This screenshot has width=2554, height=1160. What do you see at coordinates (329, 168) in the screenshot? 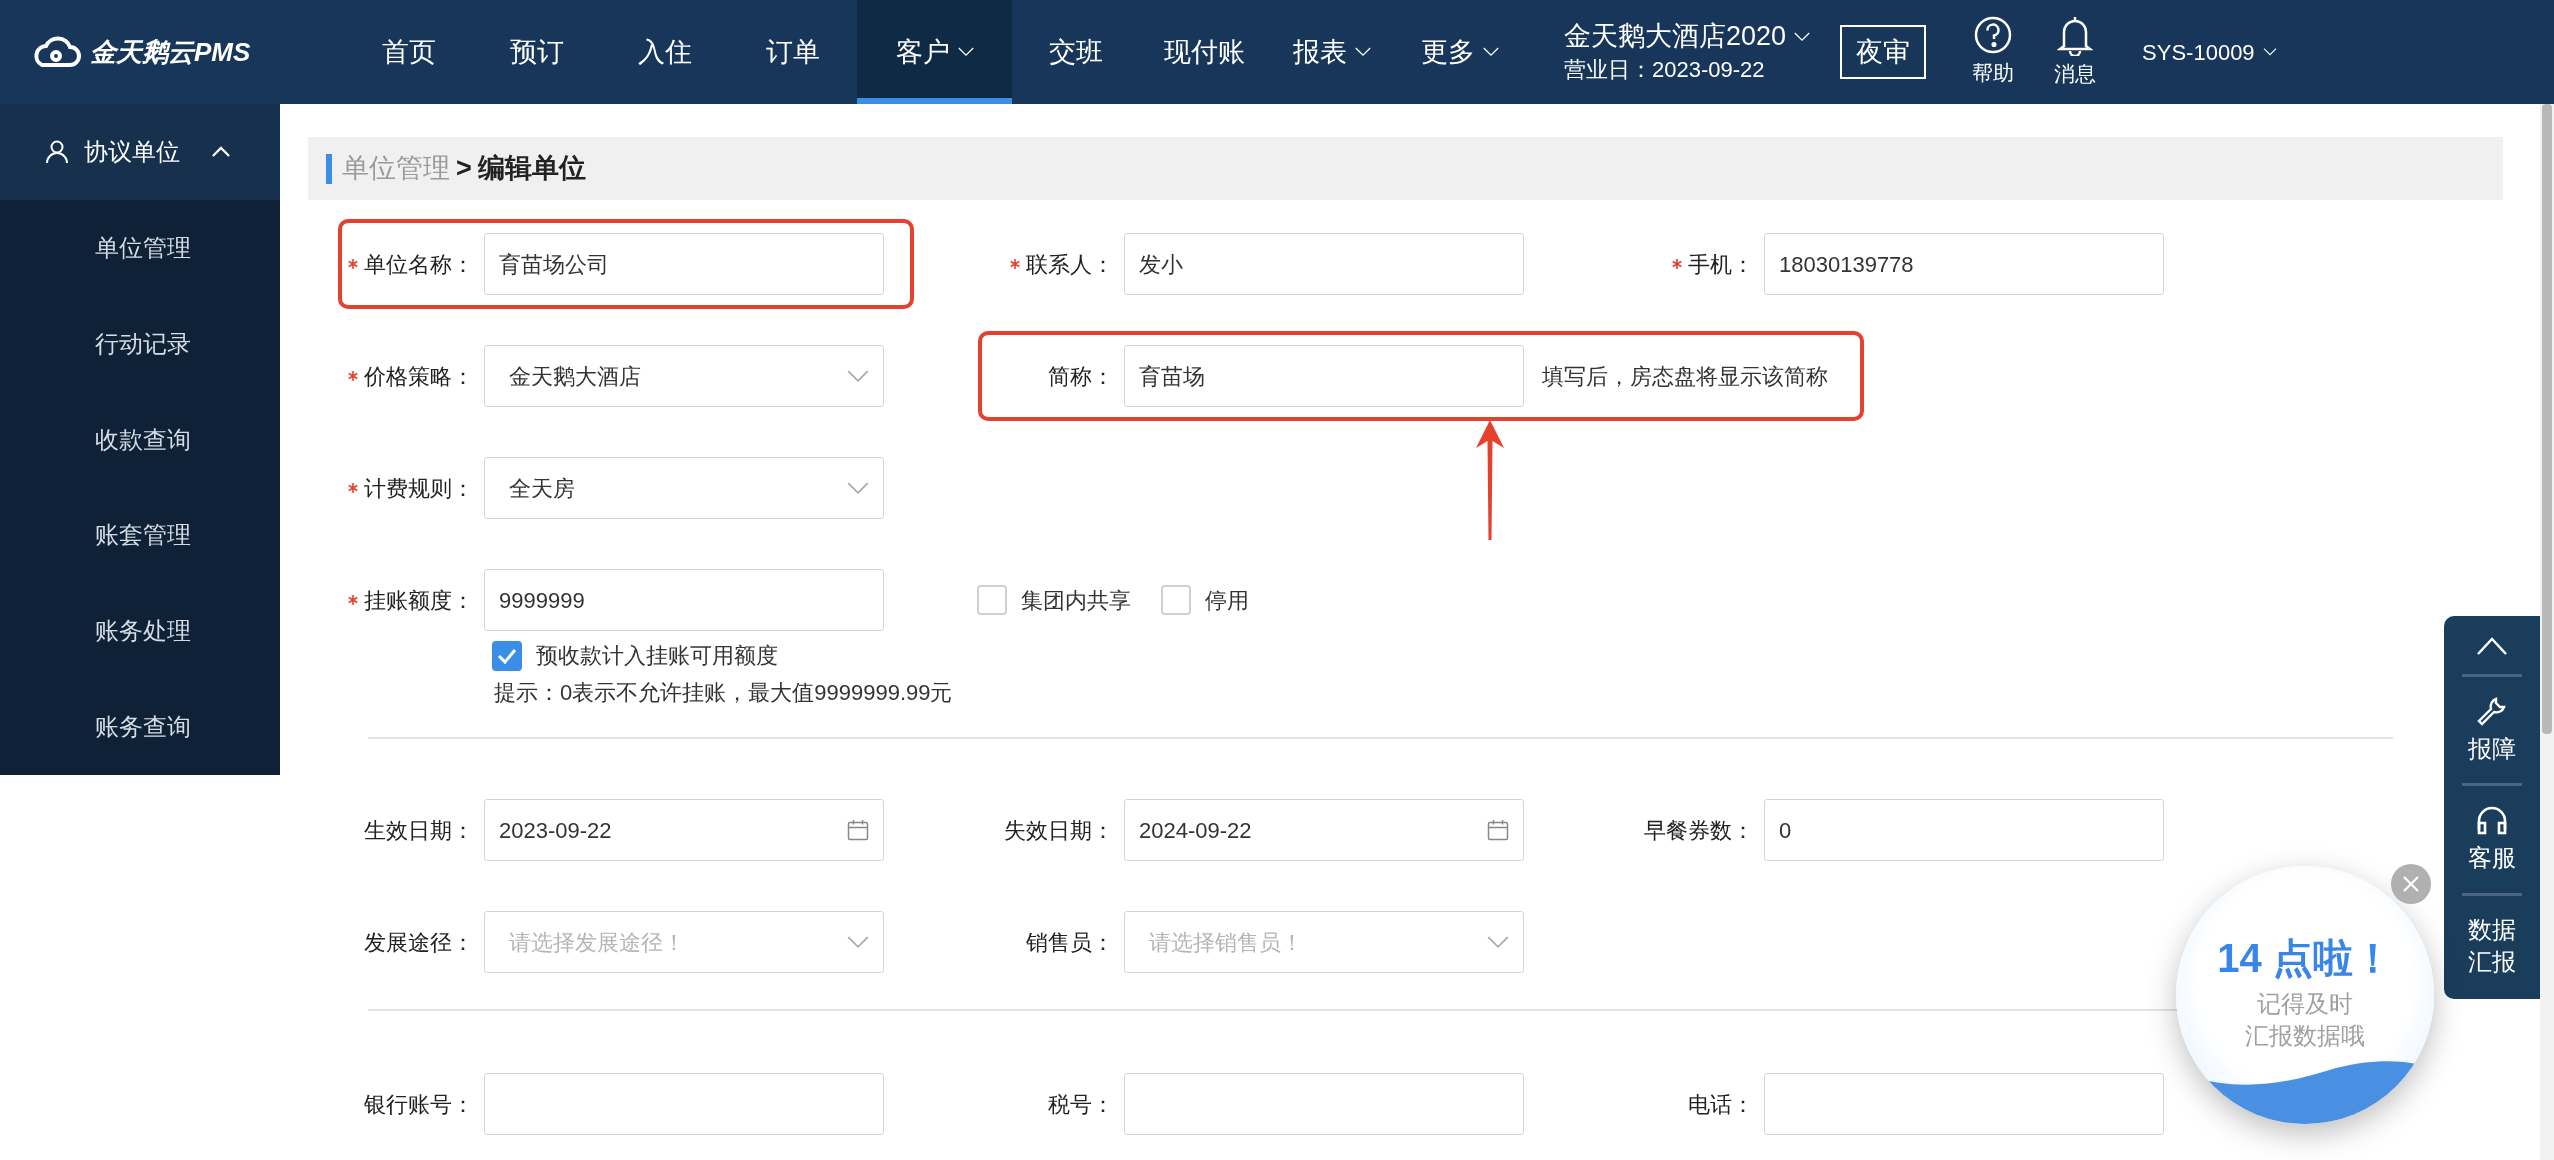
I see `accent-bar` at bounding box center [329, 168].